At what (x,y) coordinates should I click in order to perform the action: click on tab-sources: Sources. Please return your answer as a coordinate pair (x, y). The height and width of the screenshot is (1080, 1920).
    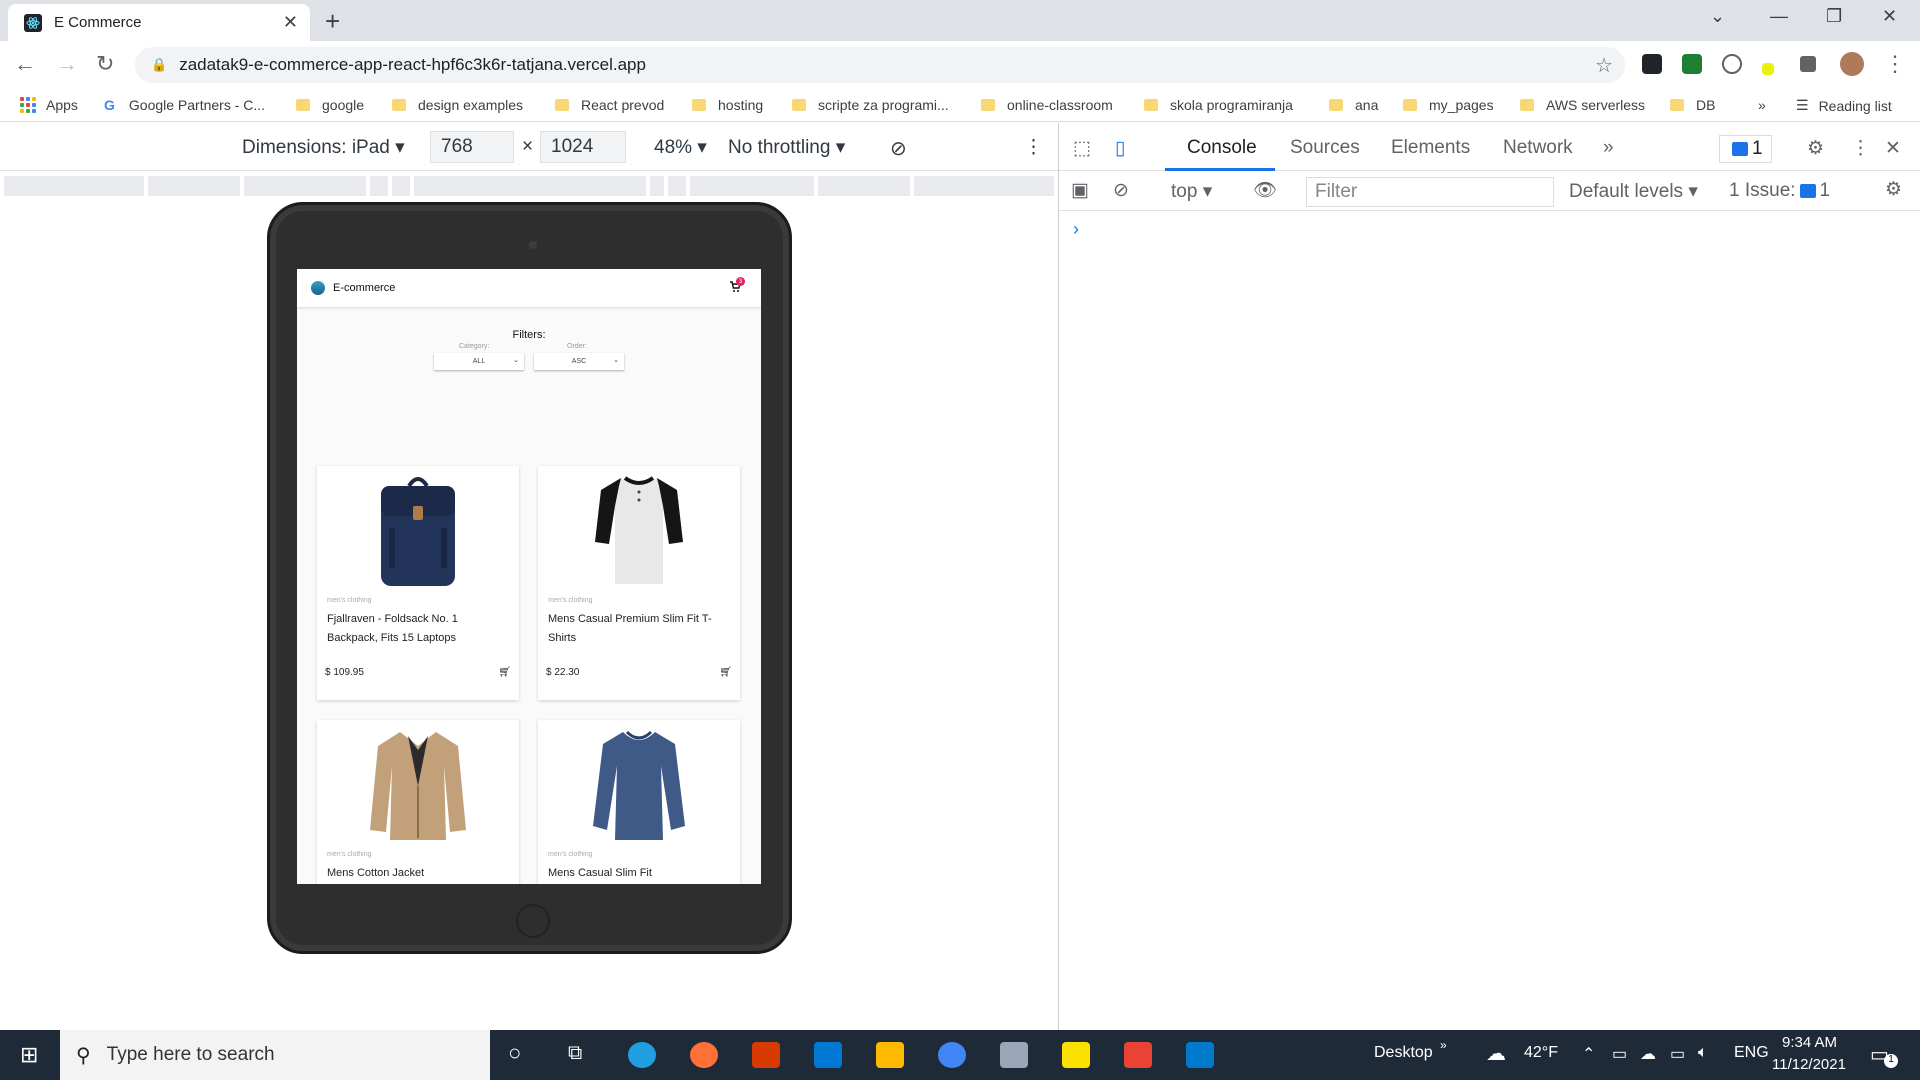
    Looking at the image, I should click on (1325, 148).